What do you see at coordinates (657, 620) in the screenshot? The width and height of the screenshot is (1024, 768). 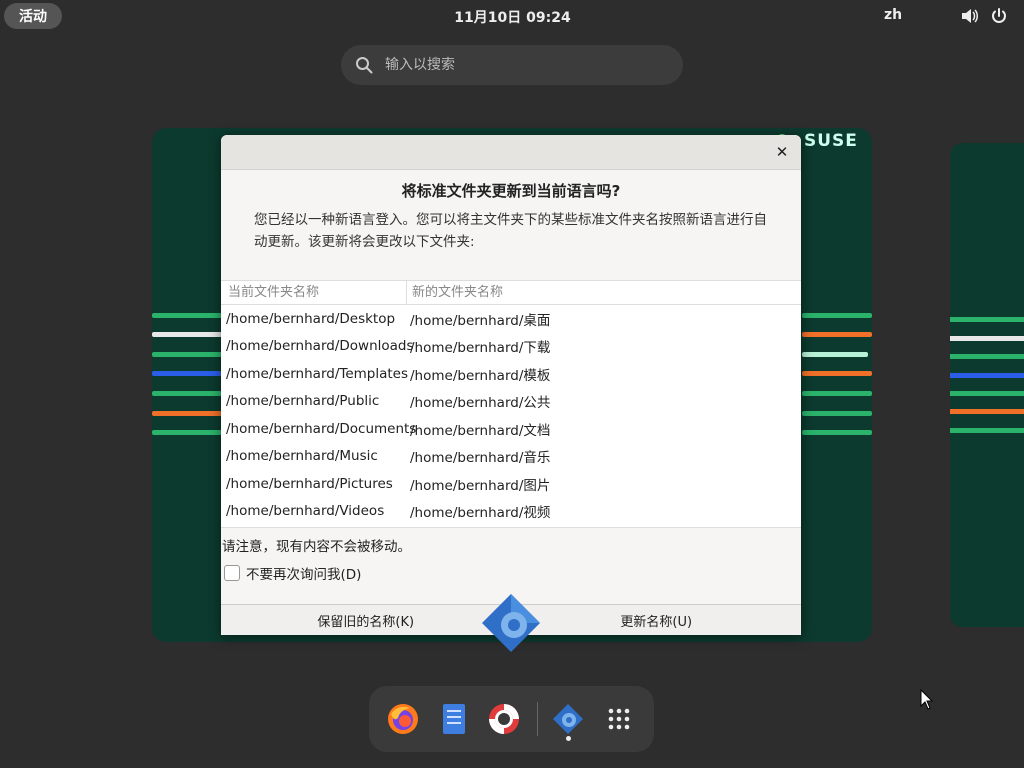 I see `update-names-button: 更新名称(U)` at bounding box center [657, 620].